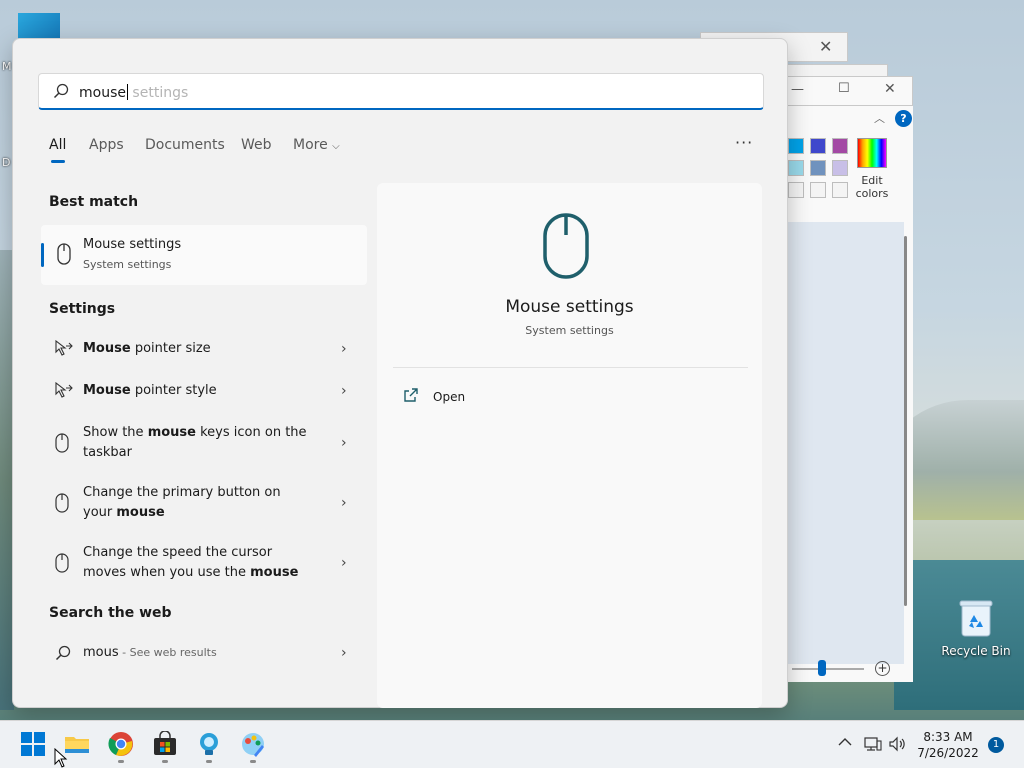 The image size is (1024, 768). Describe the element at coordinates (401, 91) in the screenshot. I see `search-input: mouse settings` at that location.